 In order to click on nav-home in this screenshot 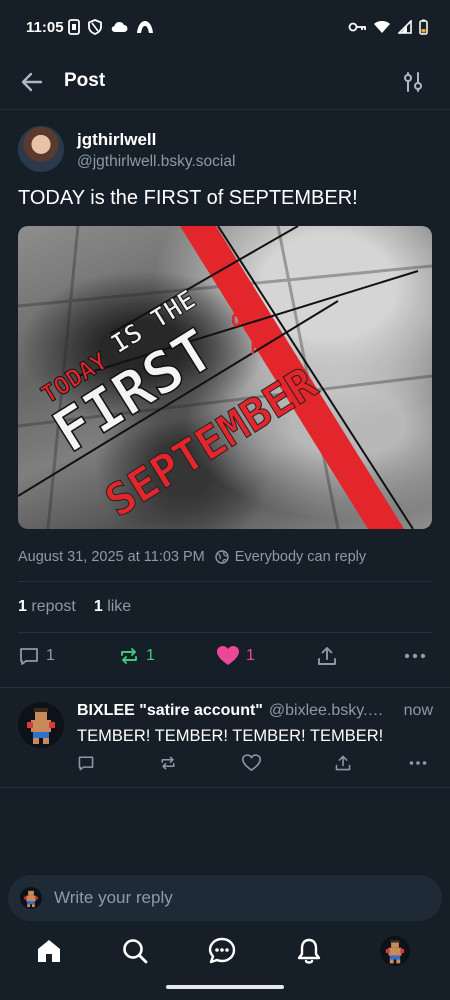, I will do `click(49, 951)`.